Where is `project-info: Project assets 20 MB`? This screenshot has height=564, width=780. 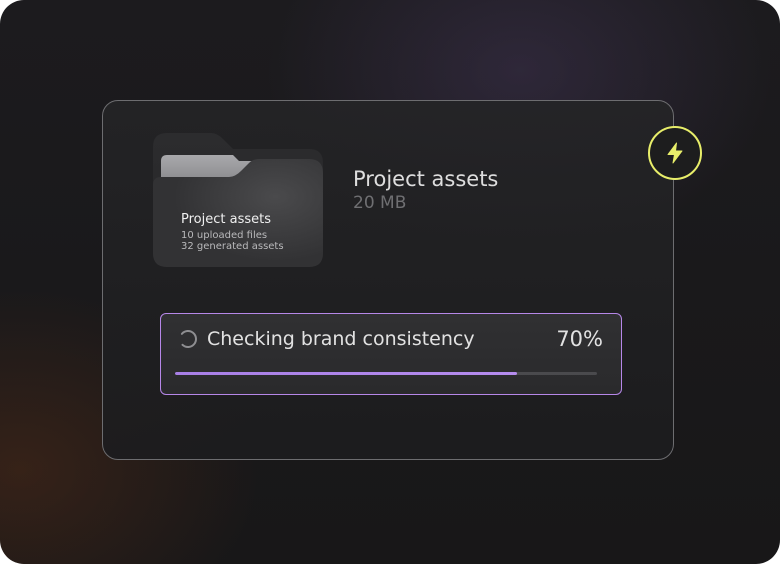
project-info: Project assets 20 MB is located at coordinates (425, 189).